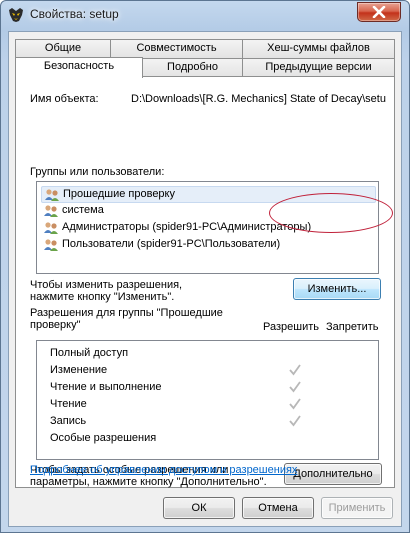 Image resolution: width=410 pixels, height=533 pixels. Describe the element at coordinates (207, 387) in the screenshot. I see `table-row: Чтение и выполнение` at that location.